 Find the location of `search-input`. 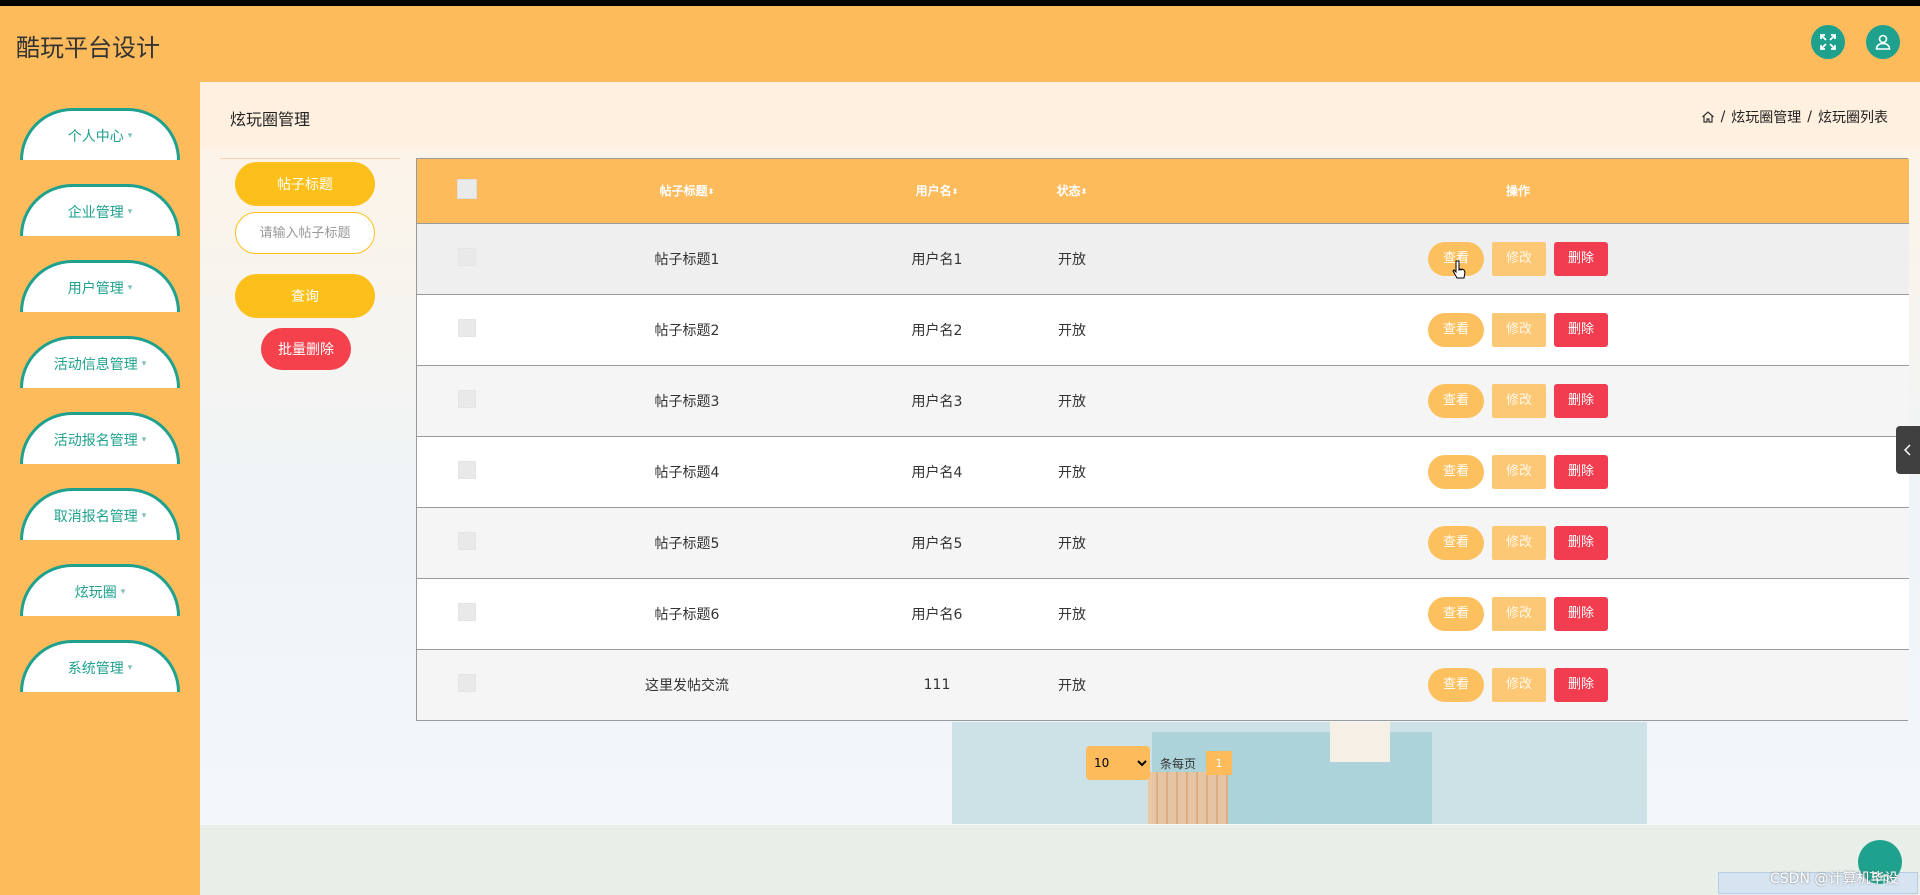

search-input is located at coordinates (305, 233).